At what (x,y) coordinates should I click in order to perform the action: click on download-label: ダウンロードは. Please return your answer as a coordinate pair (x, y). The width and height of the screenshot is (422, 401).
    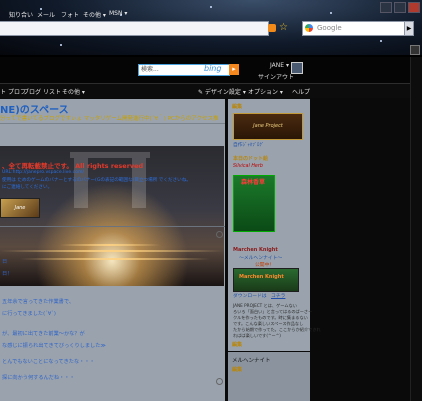
    Looking at the image, I should click on (250, 296).